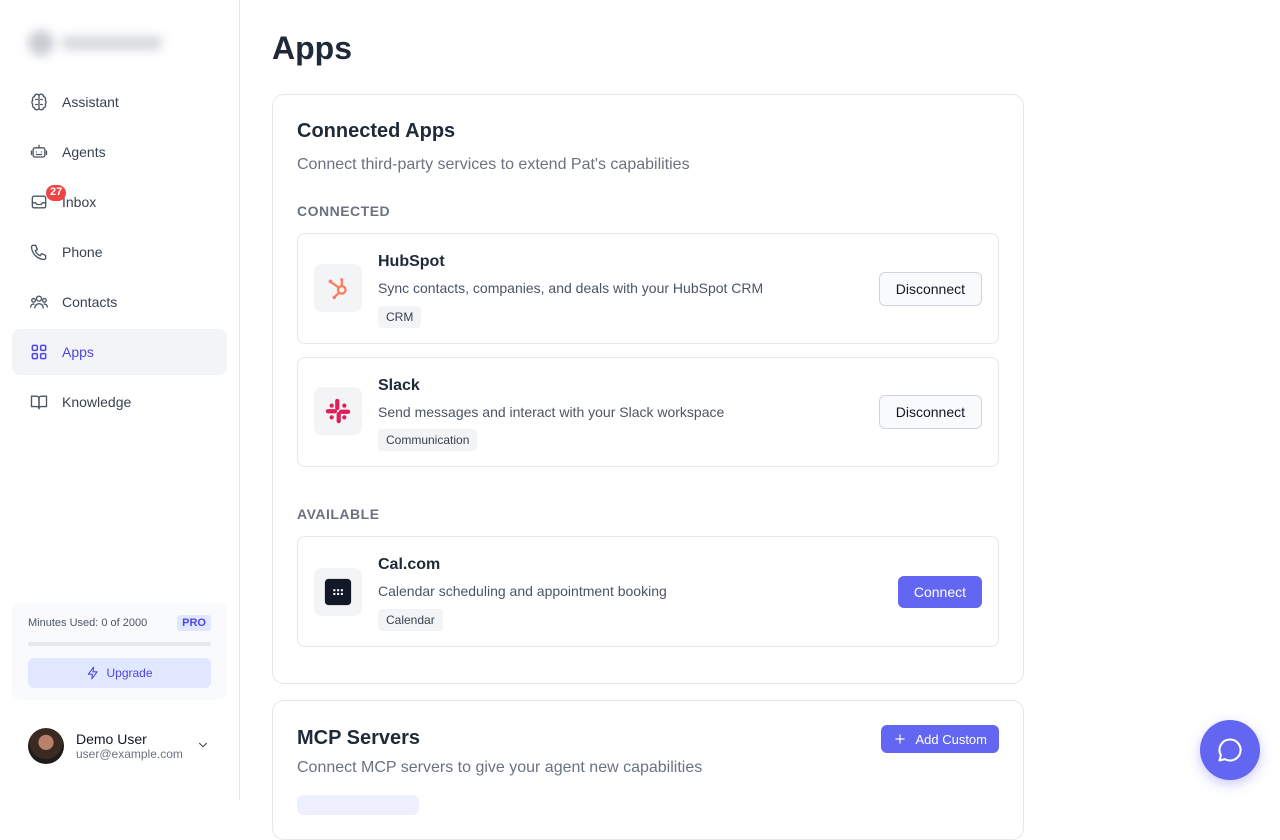 Image resolution: width=1280 pixels, height=840 pixels. Describe the element at coordinates (39, 302) in the screenshot. I see `users-icon` at that location.